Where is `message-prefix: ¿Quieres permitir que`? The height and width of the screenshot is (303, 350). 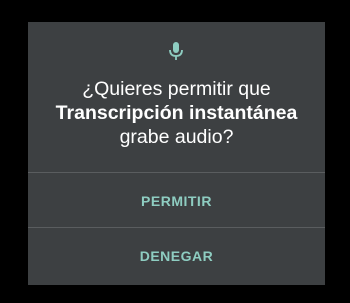
message-prefix: ¿Quieres permitir que is located at coordinates (176, 89).